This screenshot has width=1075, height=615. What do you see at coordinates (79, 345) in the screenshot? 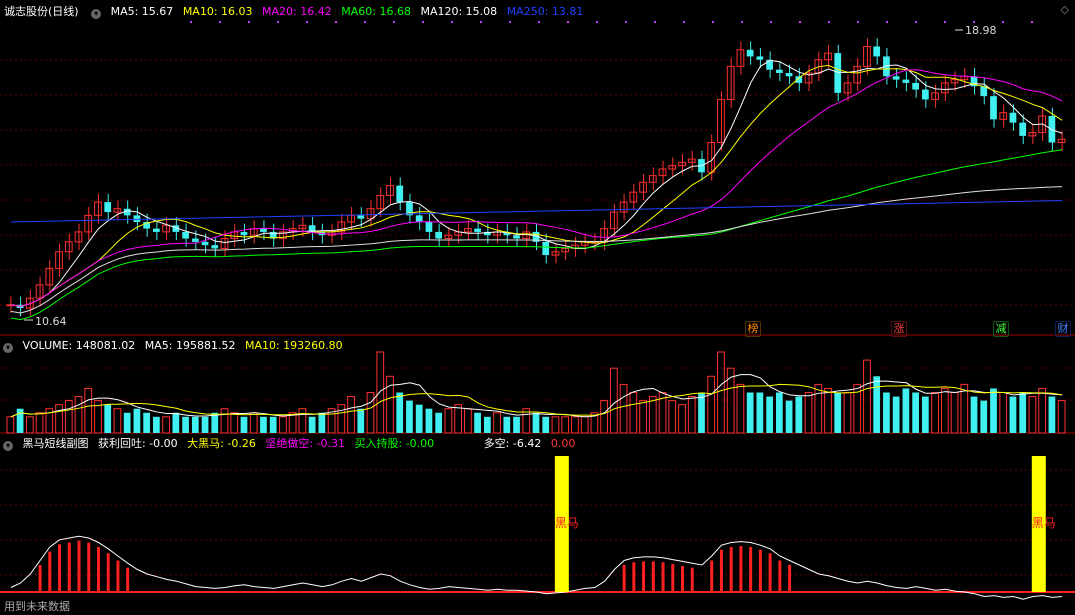
I see `volume-label: VOLUME: 148081.02` at bounding box center [79, 345].